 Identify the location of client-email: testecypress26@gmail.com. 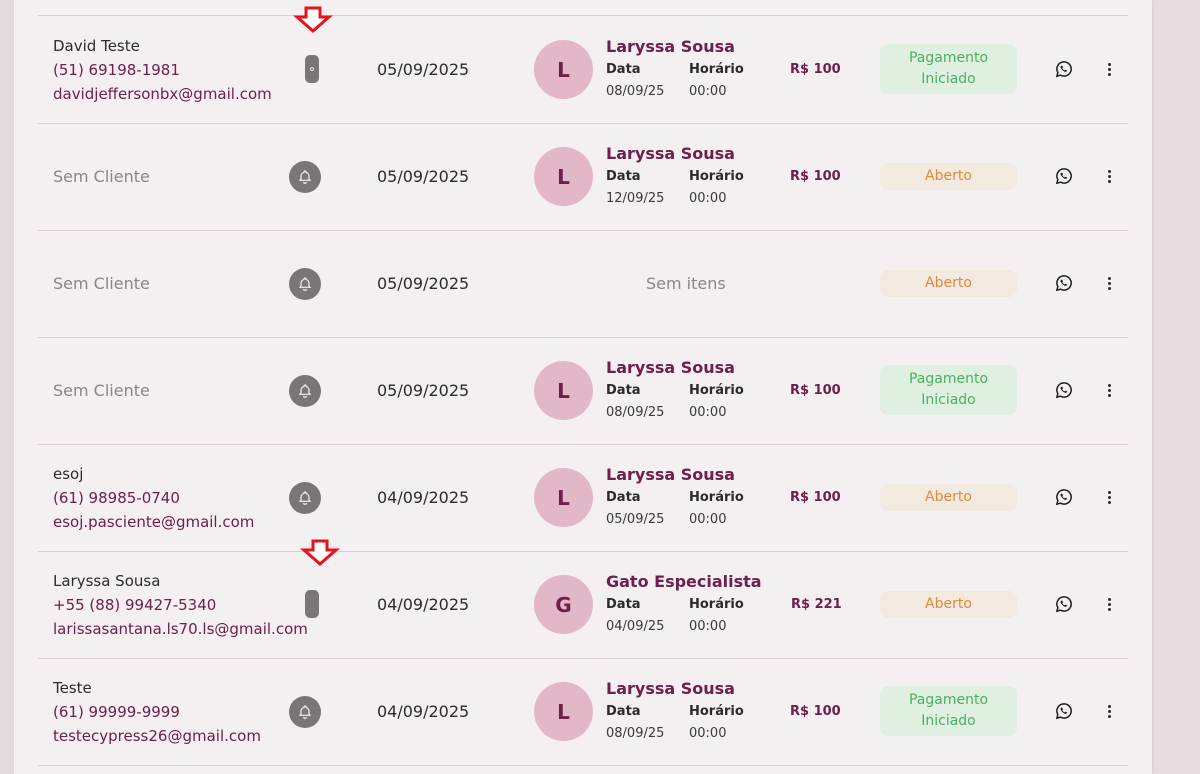
(157, 735).